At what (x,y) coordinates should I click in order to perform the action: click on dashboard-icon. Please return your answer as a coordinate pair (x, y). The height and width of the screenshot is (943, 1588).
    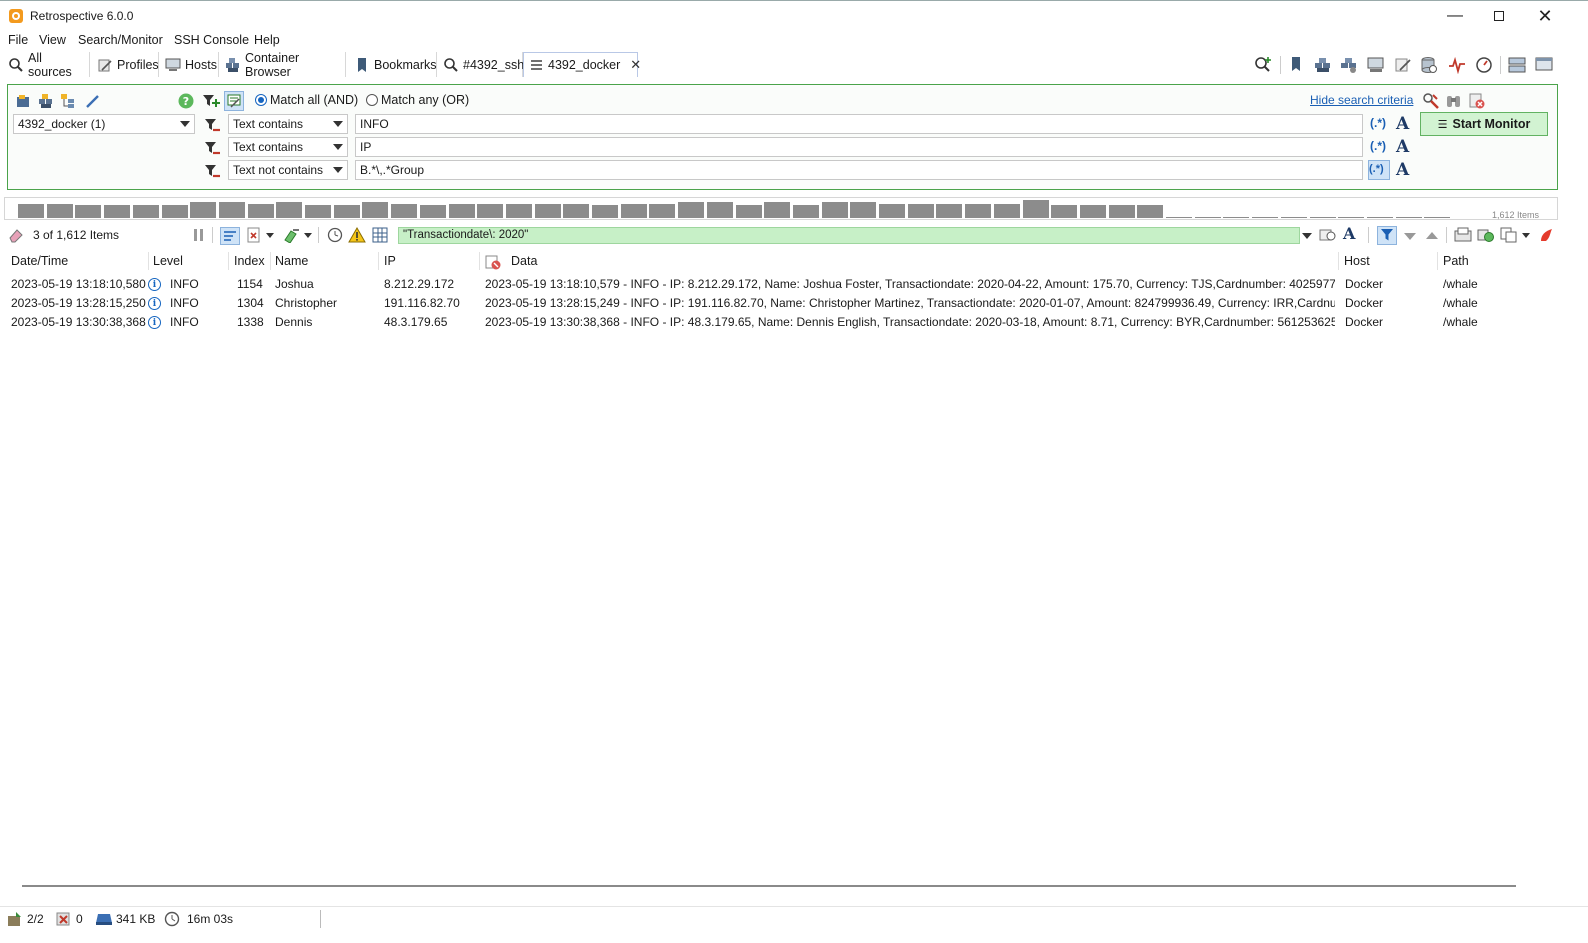
    Looking at the image, I should click on (1483, 64).